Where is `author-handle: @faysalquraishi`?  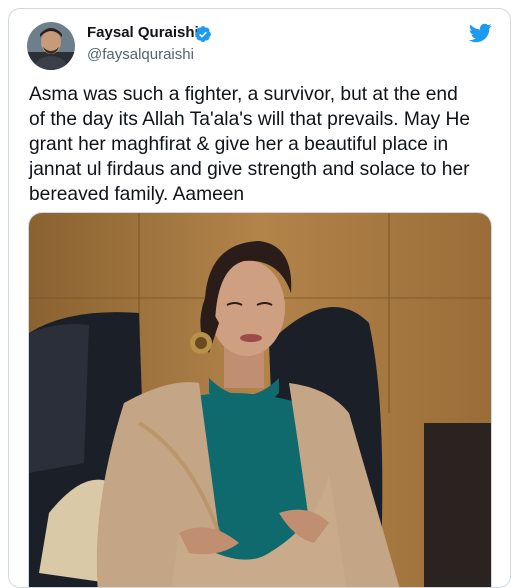
author-handle: @faysalquraishi is located at coordinates (140, 54).